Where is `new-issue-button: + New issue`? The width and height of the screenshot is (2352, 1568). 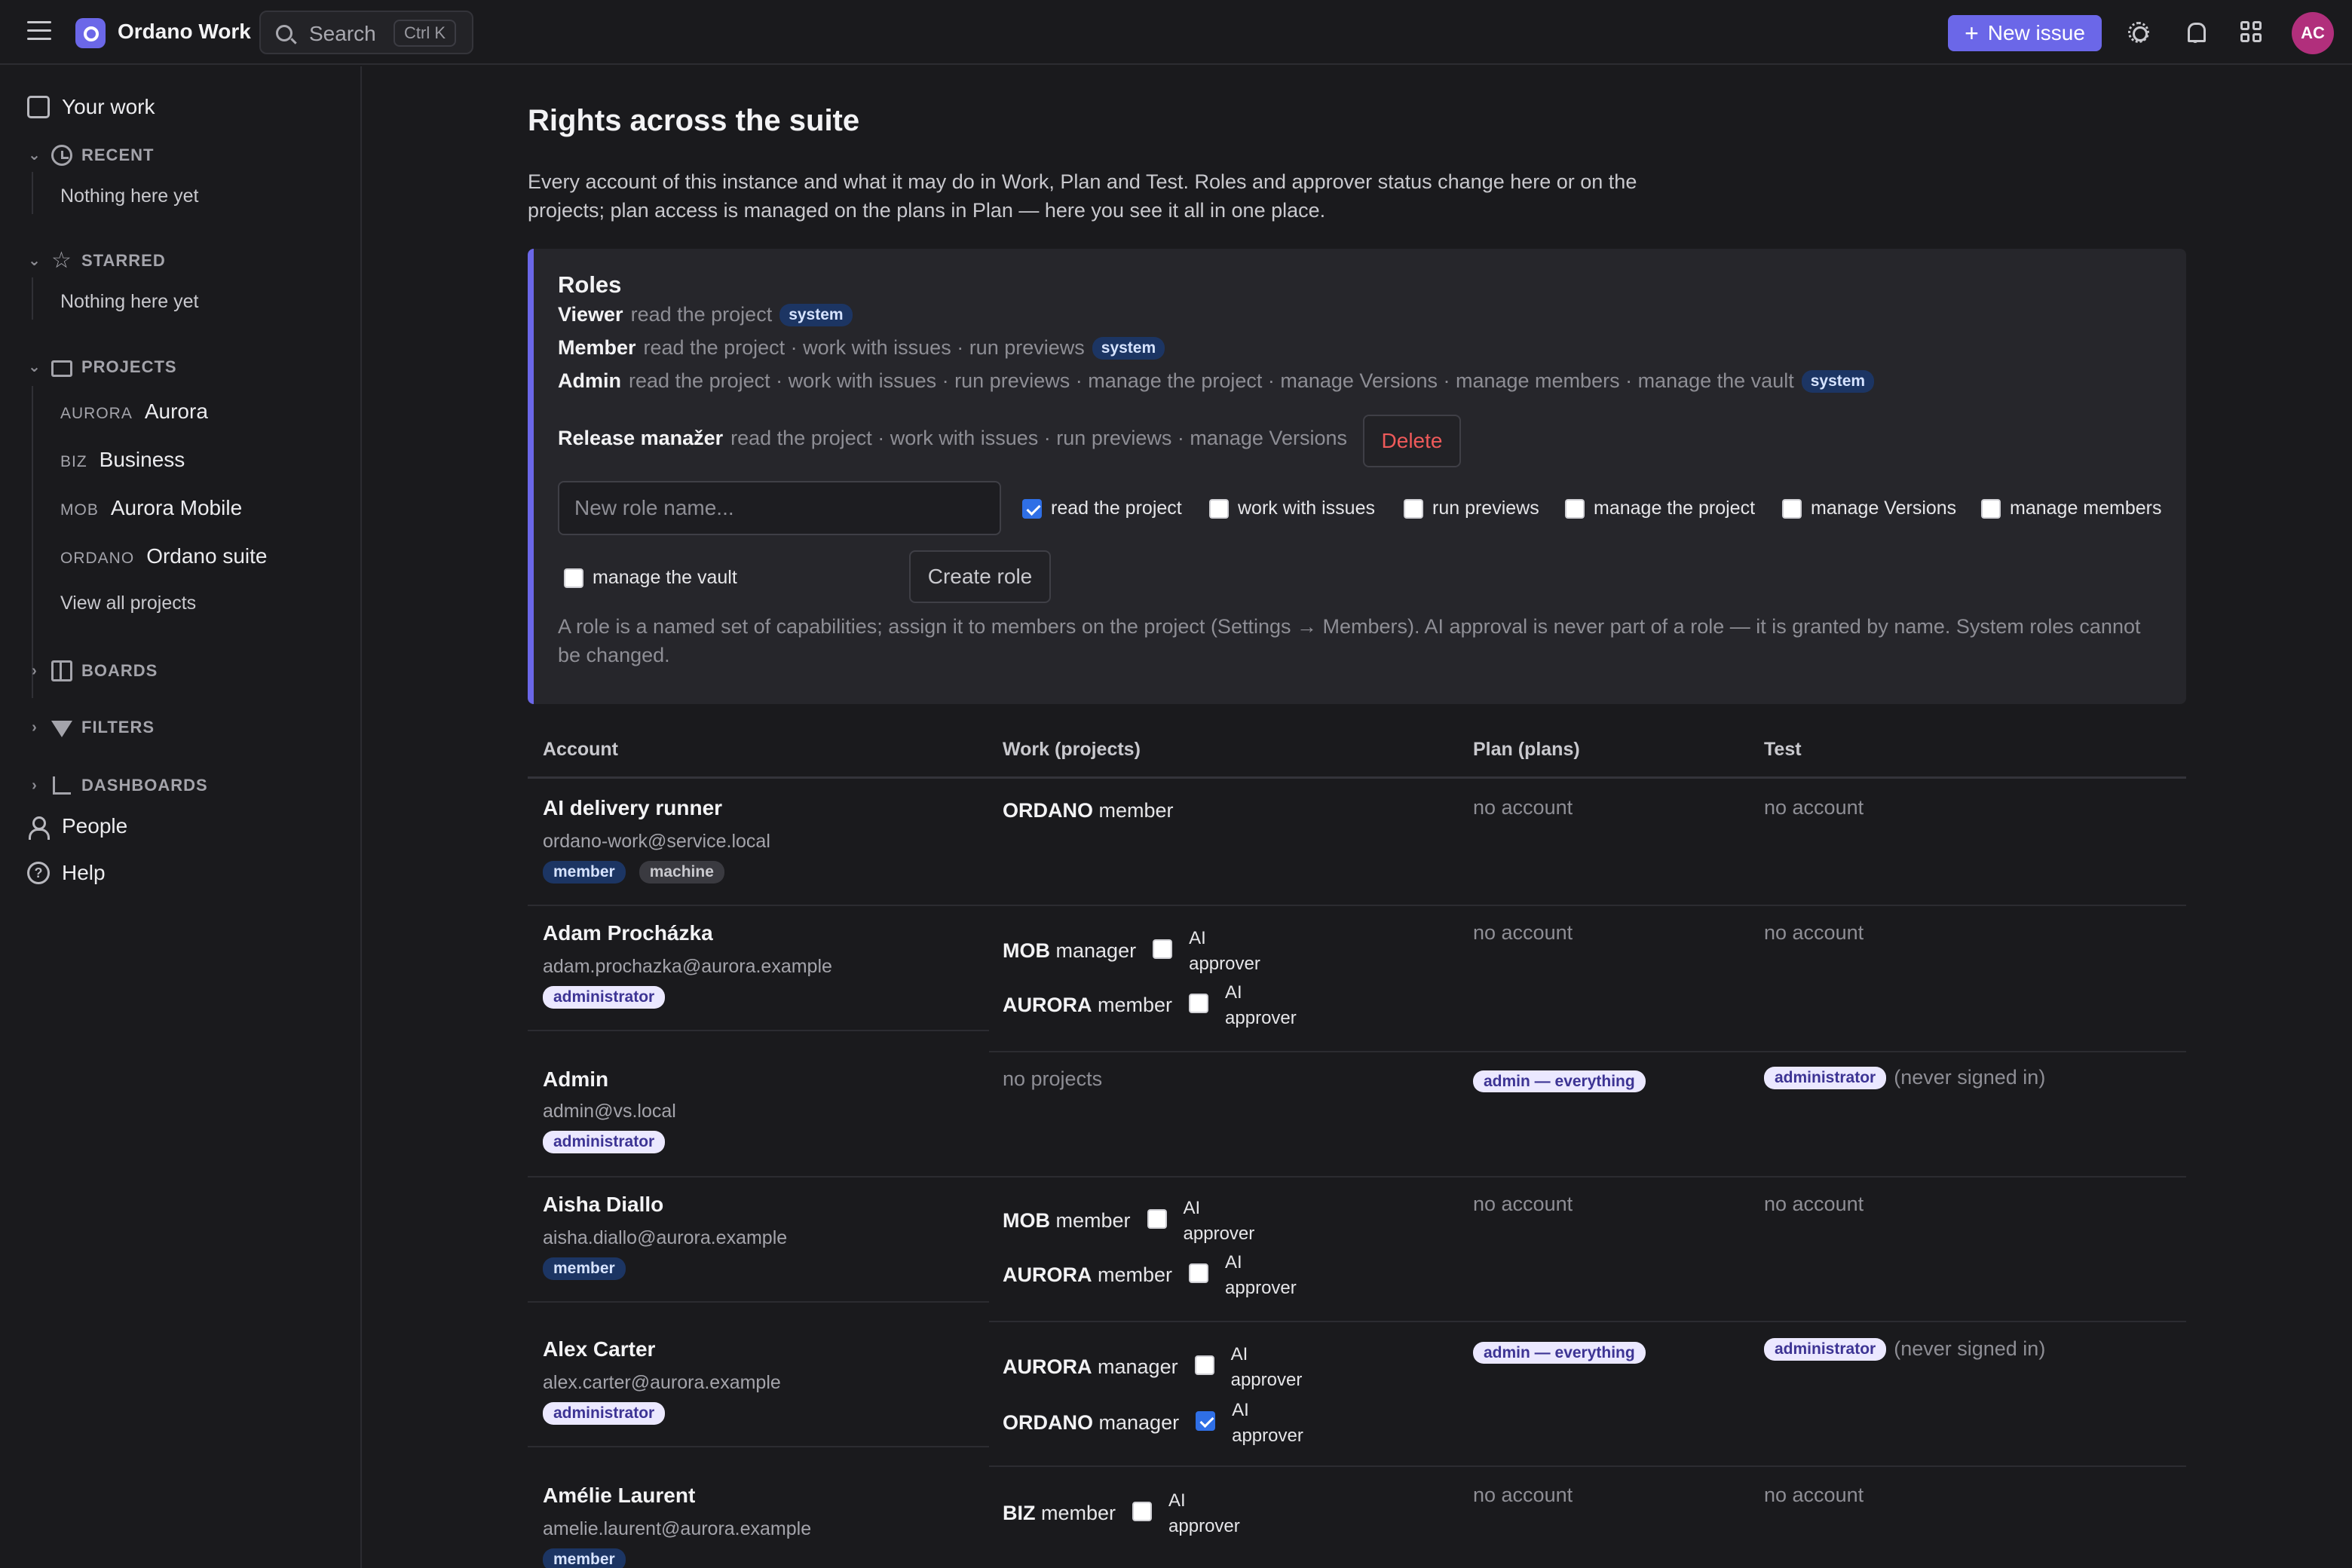
new-issue-button: + New issue is located at coordinates (2025, 33).